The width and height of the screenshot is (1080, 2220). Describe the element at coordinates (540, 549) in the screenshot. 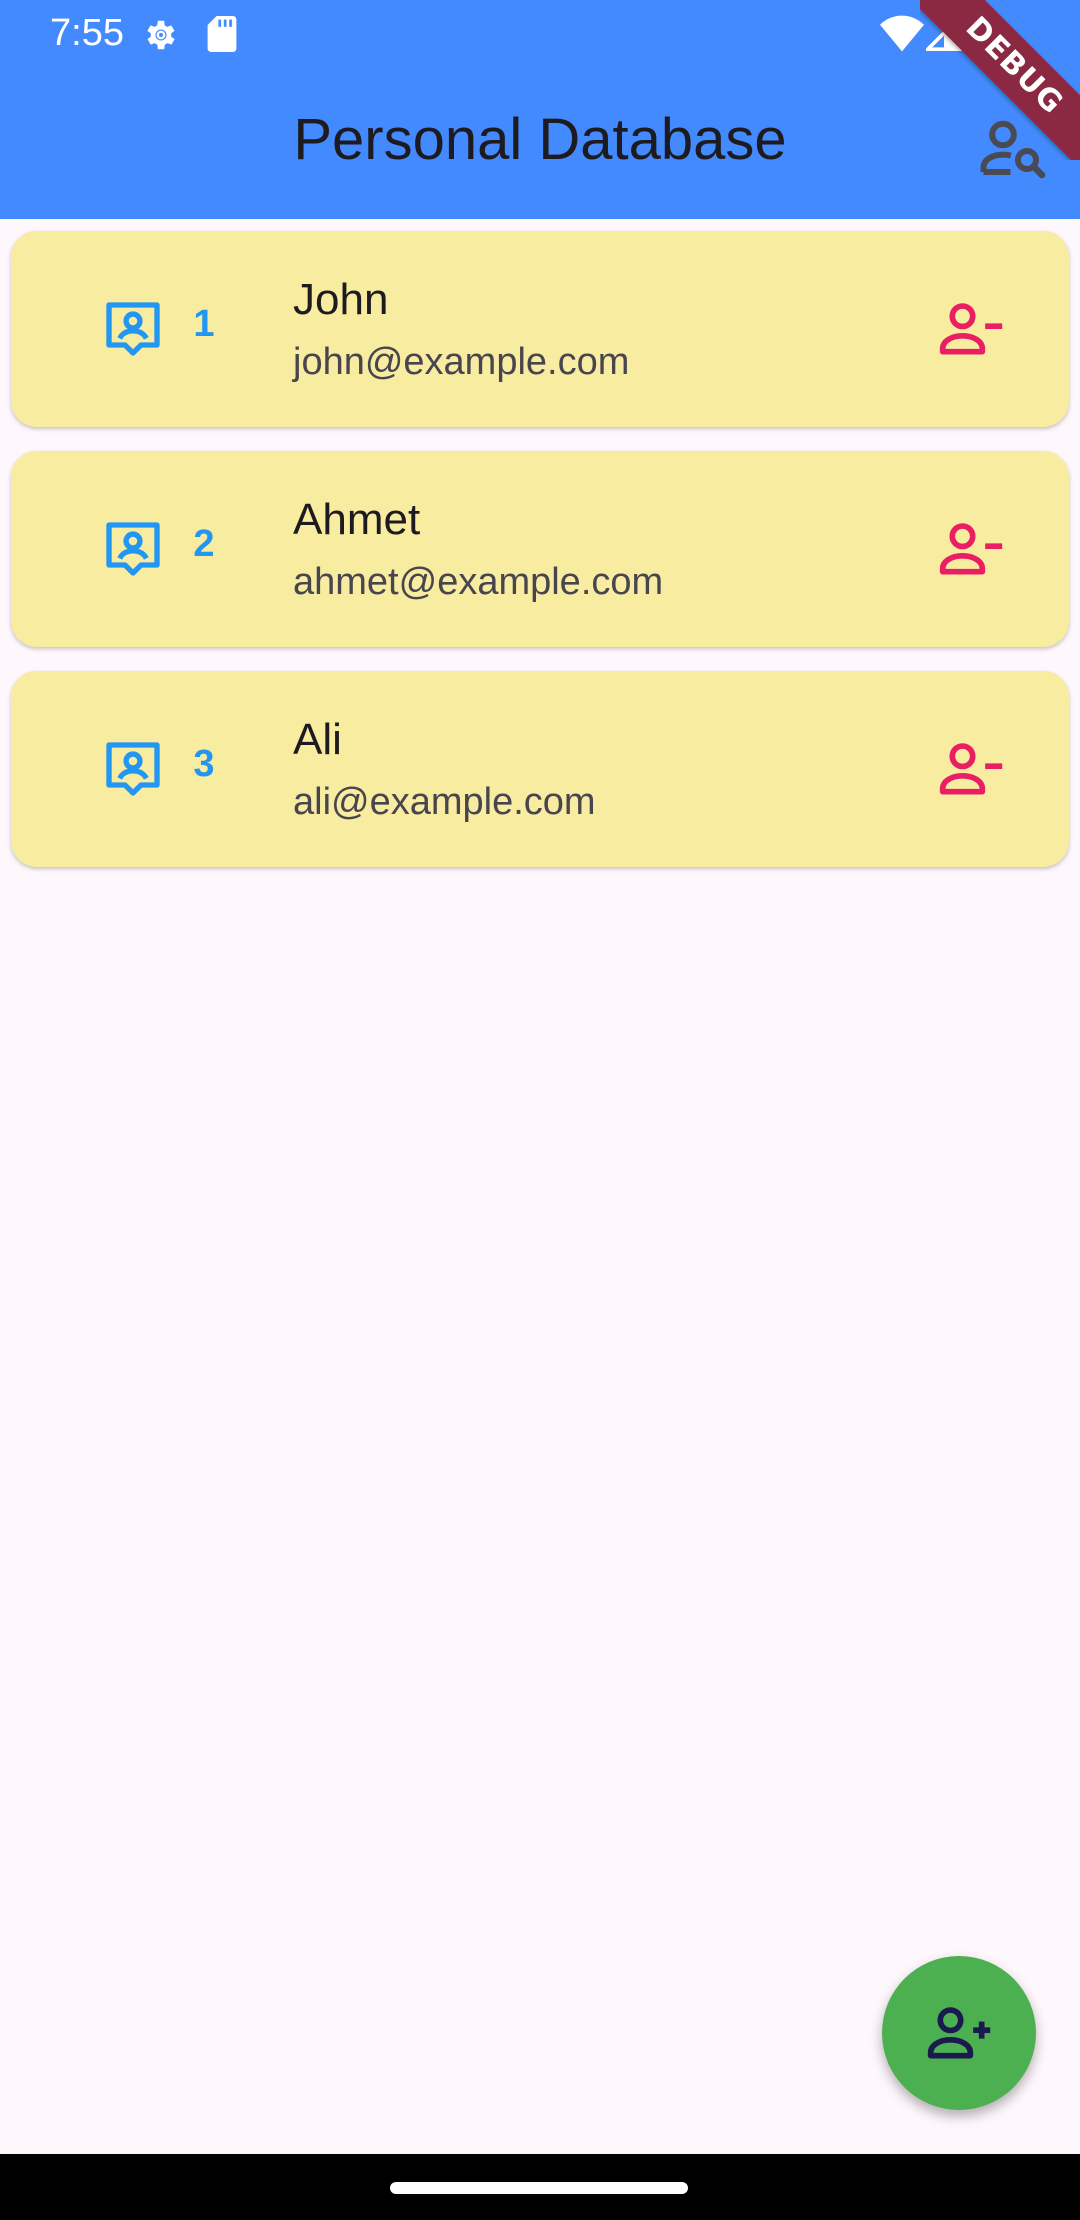

I see `person-card: 2 Ahmet ahmet@example.com` at that location.